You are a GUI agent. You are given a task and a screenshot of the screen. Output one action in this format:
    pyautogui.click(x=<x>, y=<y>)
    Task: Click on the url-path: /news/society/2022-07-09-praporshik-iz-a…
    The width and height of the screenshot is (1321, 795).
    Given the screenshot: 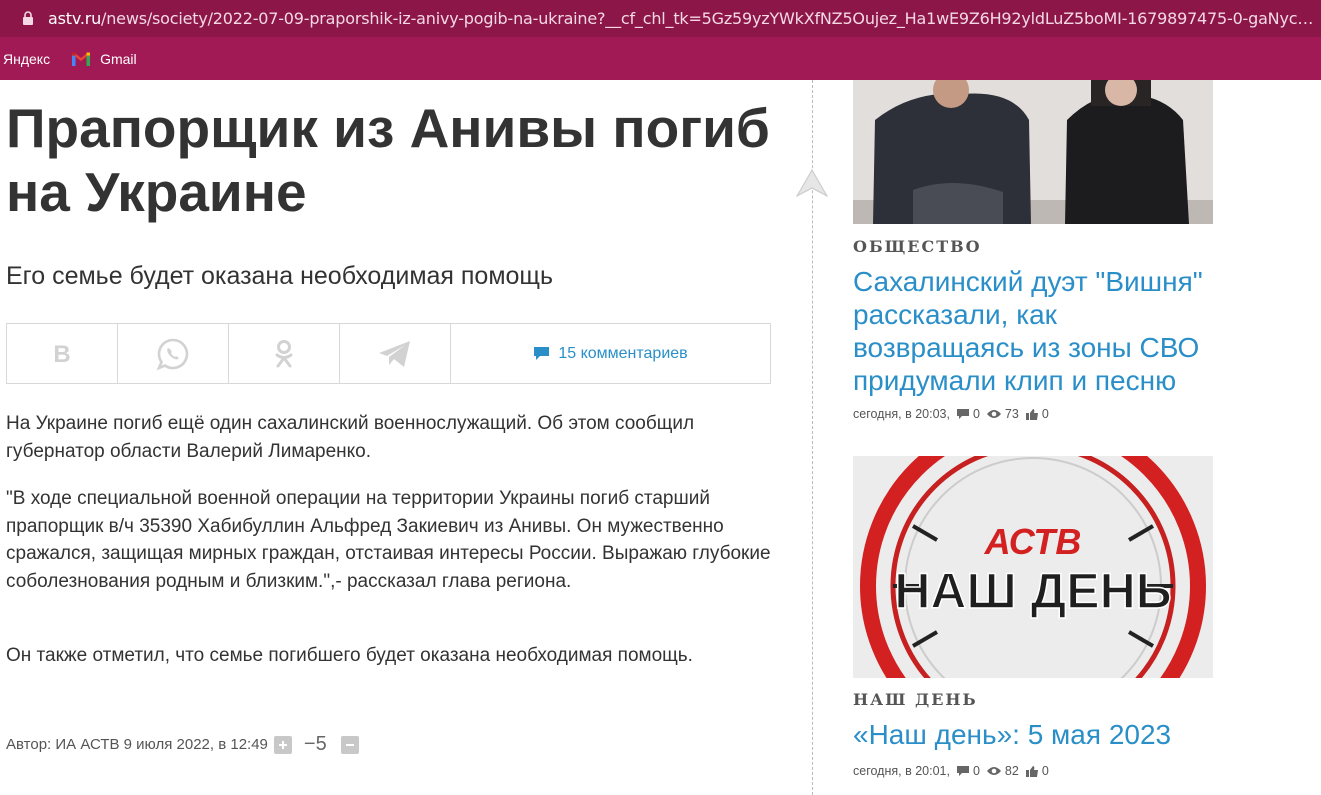 What is the action you would take?
    pyautogui.click(x=709, y=18)
    